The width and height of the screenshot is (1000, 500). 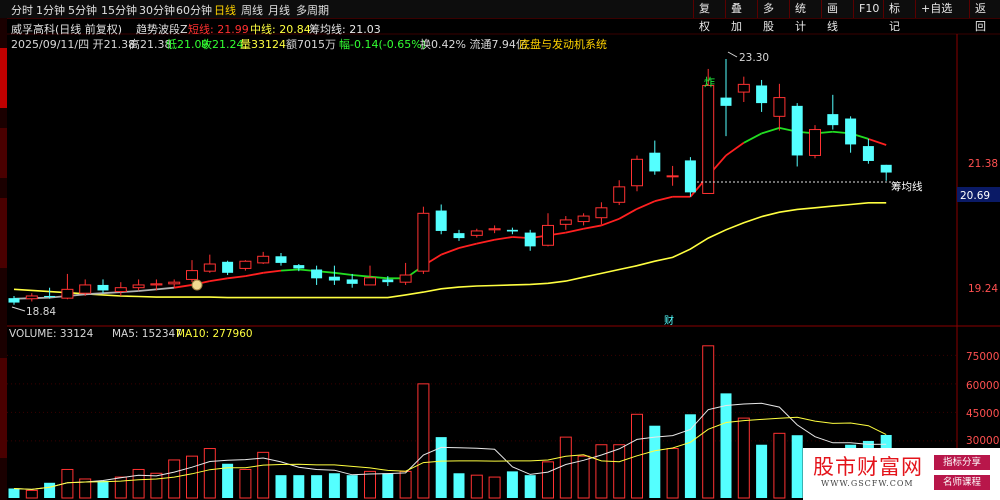 I want to click on statistics-button: 统计, so click(x=805, y=16).